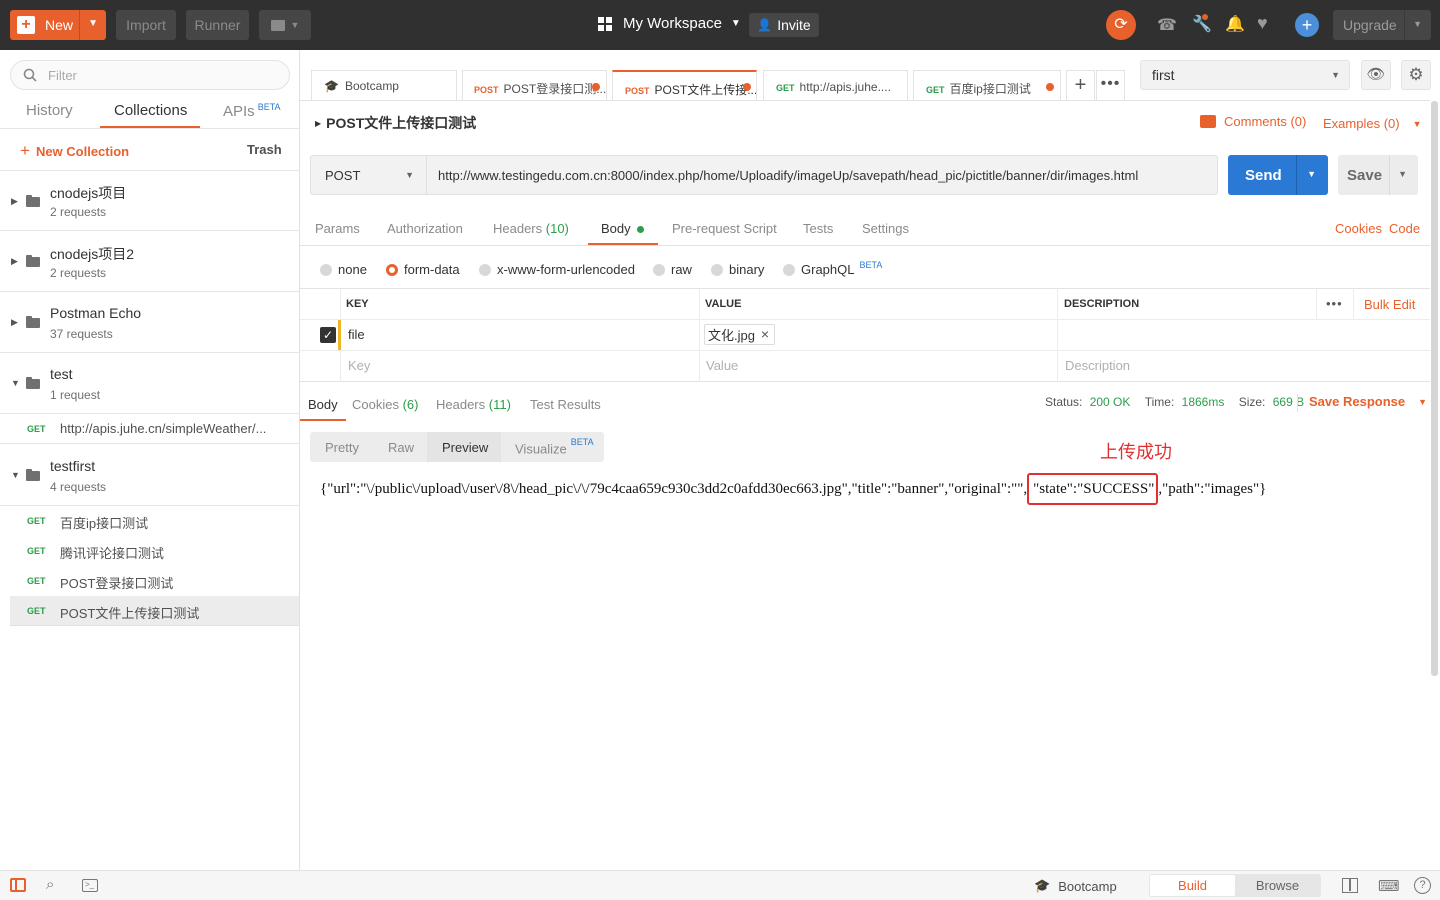 This screenshot has height=900, width=1440. I want to click on row-checkbox: ✓, so click(328, 335).